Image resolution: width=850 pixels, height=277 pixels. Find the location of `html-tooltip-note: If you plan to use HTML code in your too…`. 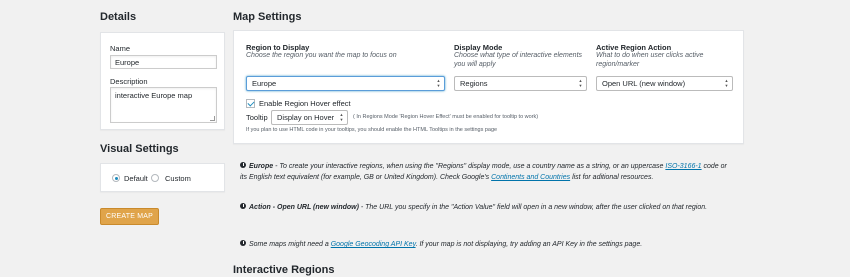

html-tooltip-note: If you plan to use HTML code in your too… is located at coordinates (372, 130).